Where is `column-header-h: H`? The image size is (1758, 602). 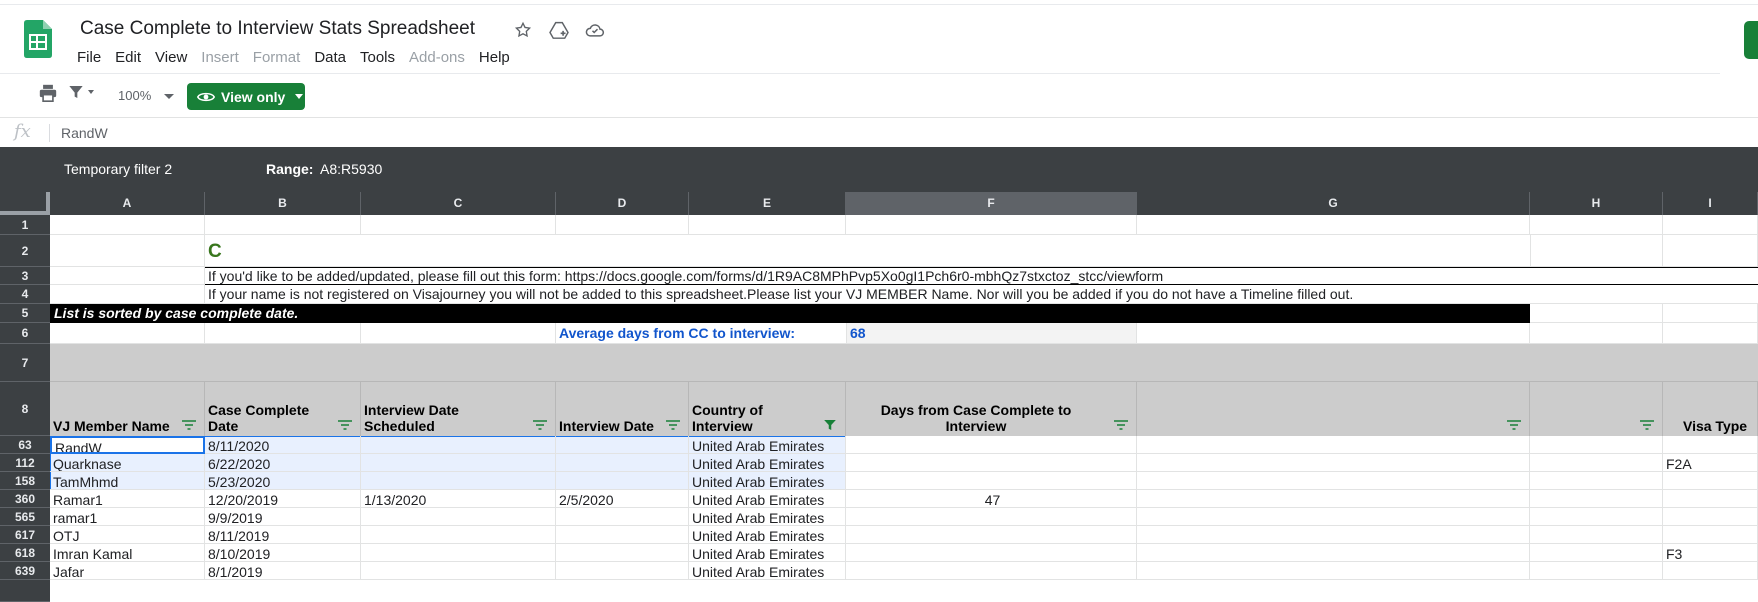
column-header-h: H is located at coordinates (1596, 203).